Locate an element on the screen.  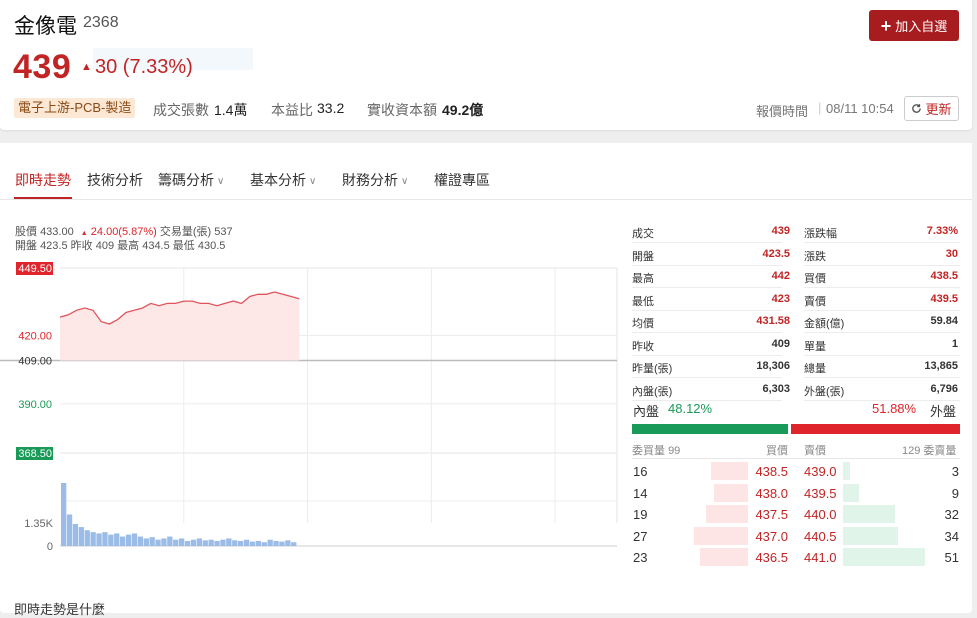
tab-chips: 籌碼分析 ∨ is located at coordinates (191, 180).